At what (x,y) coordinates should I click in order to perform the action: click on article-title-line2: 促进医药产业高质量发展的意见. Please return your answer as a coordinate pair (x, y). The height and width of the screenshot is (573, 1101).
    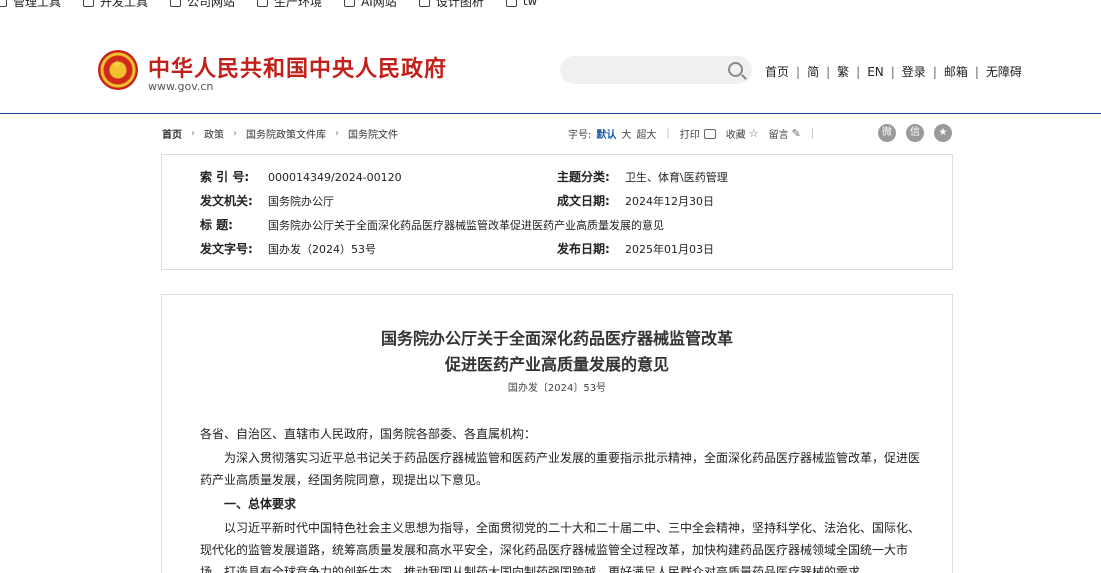
    Looking at the image, I should click on (556, 364).